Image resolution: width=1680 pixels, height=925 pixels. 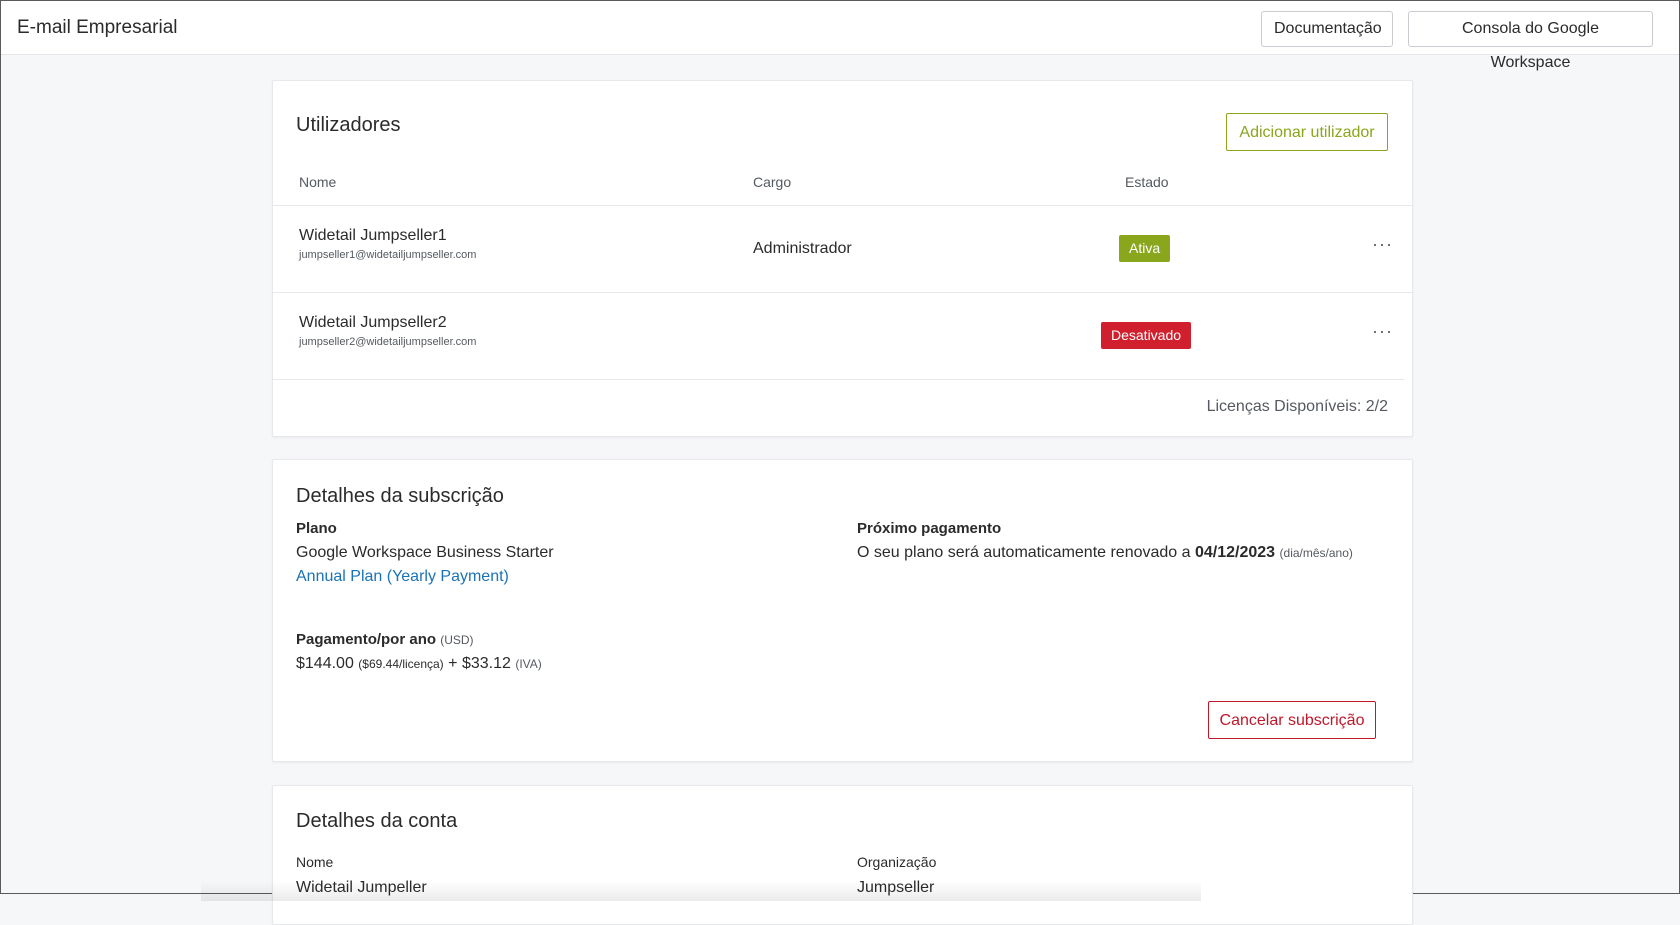 I want to click on available-licenses: Licenças Disponíveis: 2/2, so click(x=1297, y=406).